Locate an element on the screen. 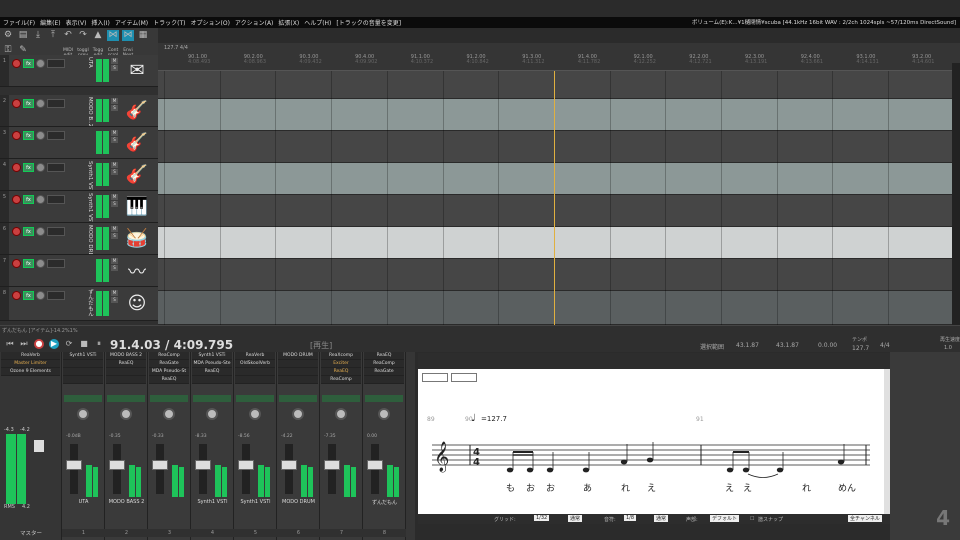 This screenshot has height=540, width=960. track-name: MODO DRL is located at coordinates (90, 238).